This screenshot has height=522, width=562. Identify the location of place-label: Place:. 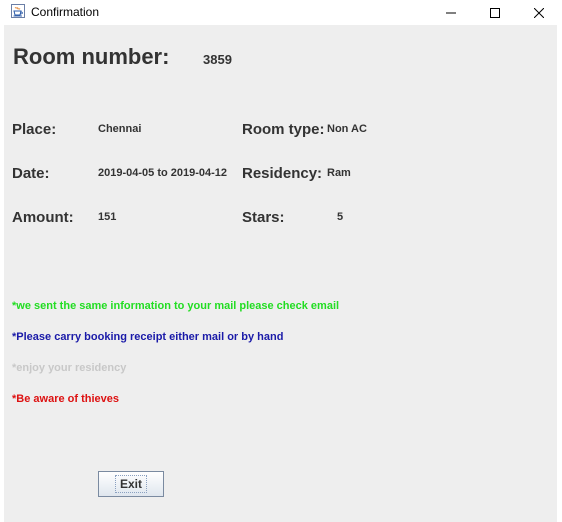
(34, 129).